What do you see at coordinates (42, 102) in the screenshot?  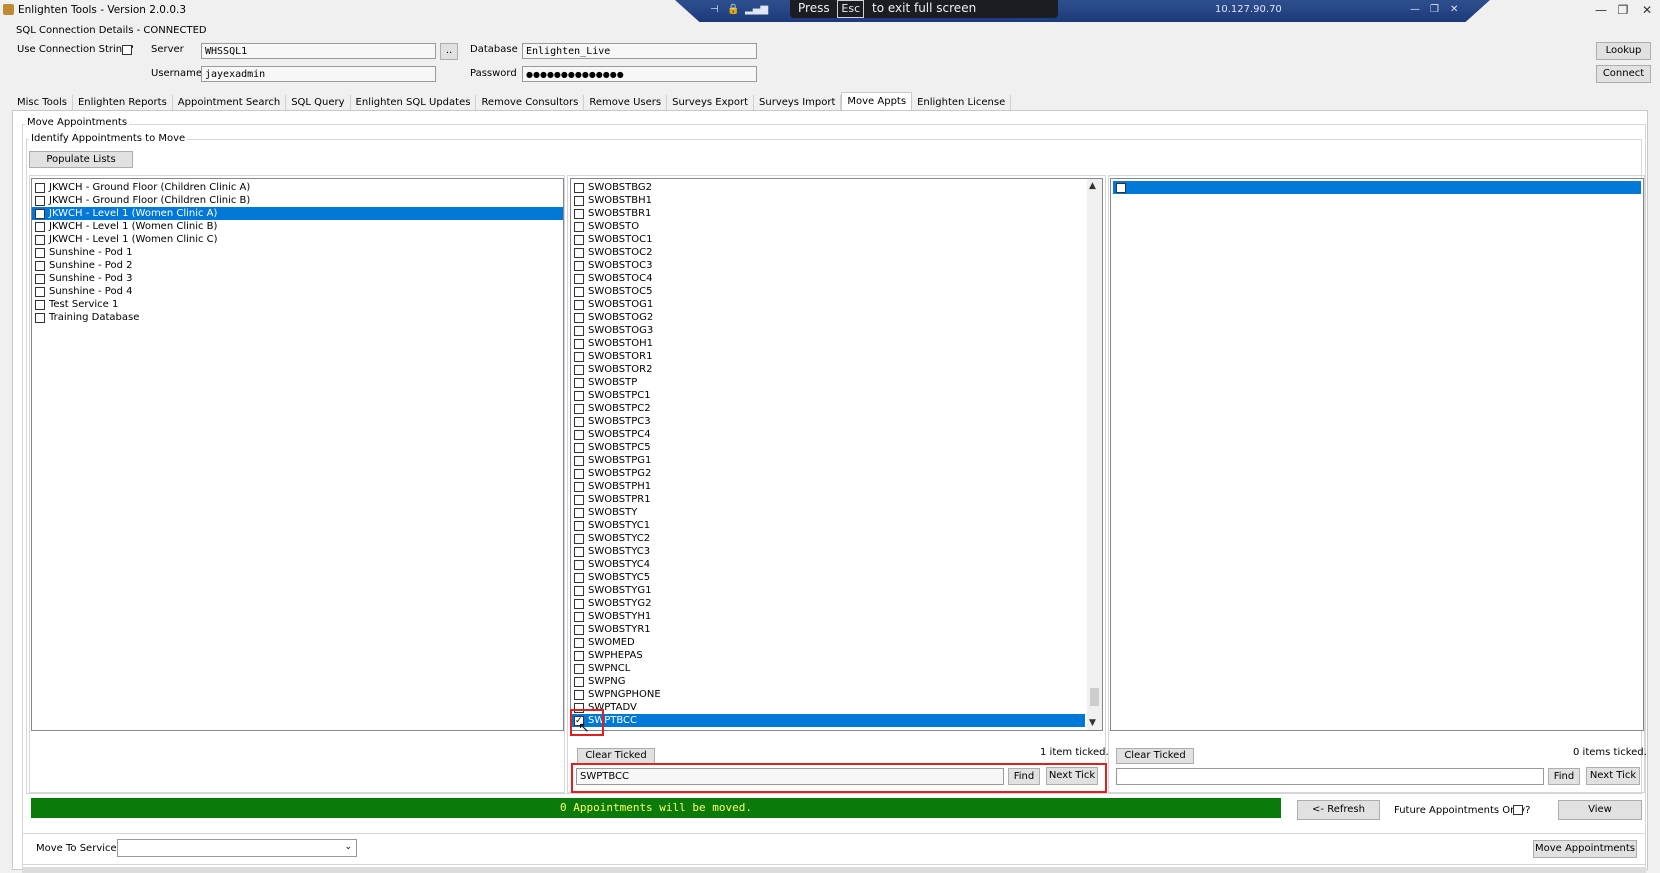 I see `tab-misc-tools: Misc Tools` at bounding box center [42, 102].